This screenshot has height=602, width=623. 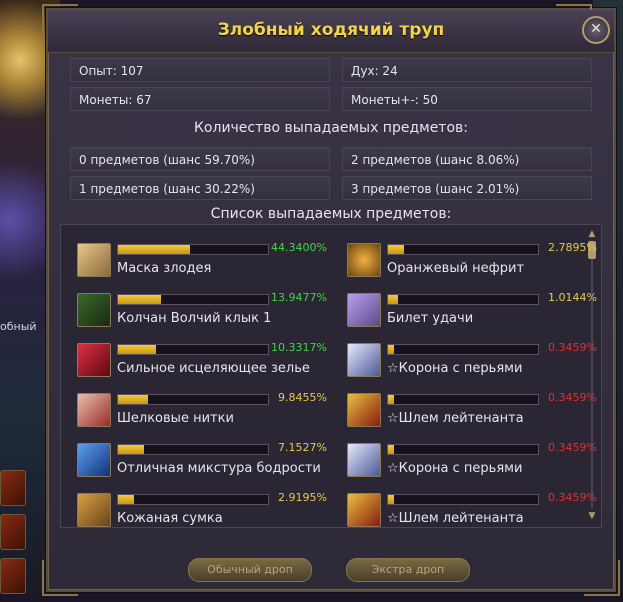 What do you see at coordinates (170, 518) in the screenshot?
I see `item-name: Кожаная сумка` at bounding box center [170, 518].